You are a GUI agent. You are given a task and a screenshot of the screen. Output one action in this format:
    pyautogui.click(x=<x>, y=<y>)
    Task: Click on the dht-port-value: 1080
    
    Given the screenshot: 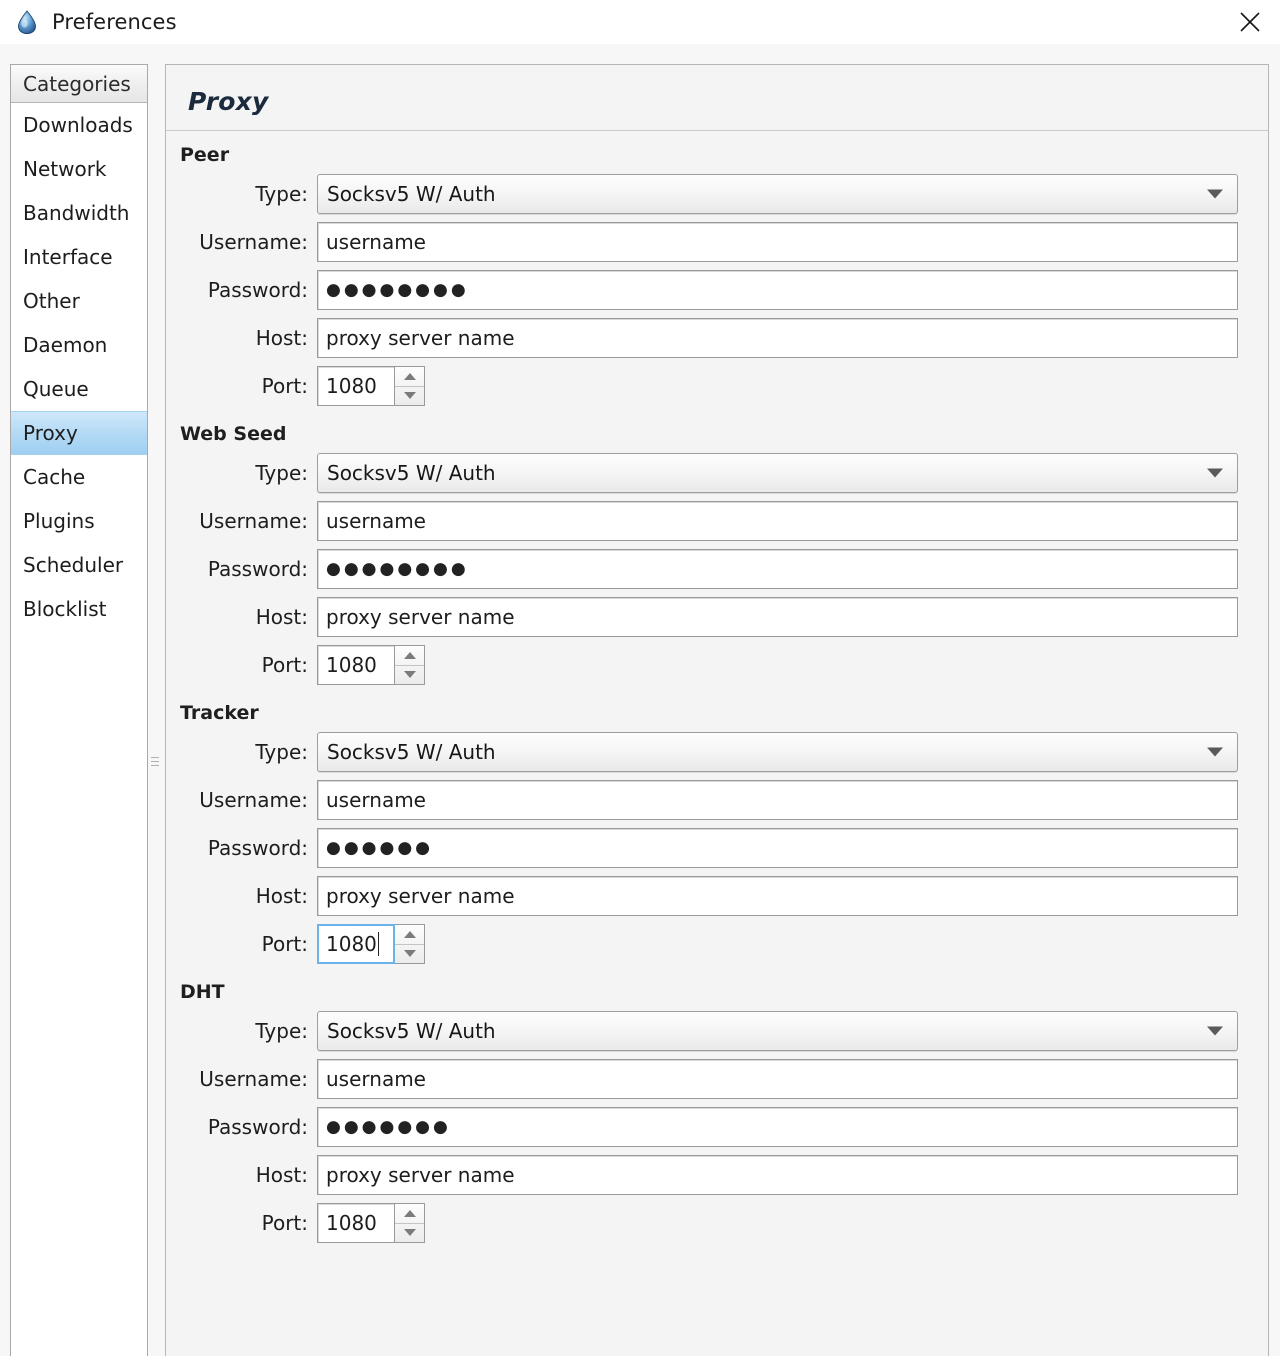 What is the action you would take?
    pyautogui.click(x=351, y=1223)
    